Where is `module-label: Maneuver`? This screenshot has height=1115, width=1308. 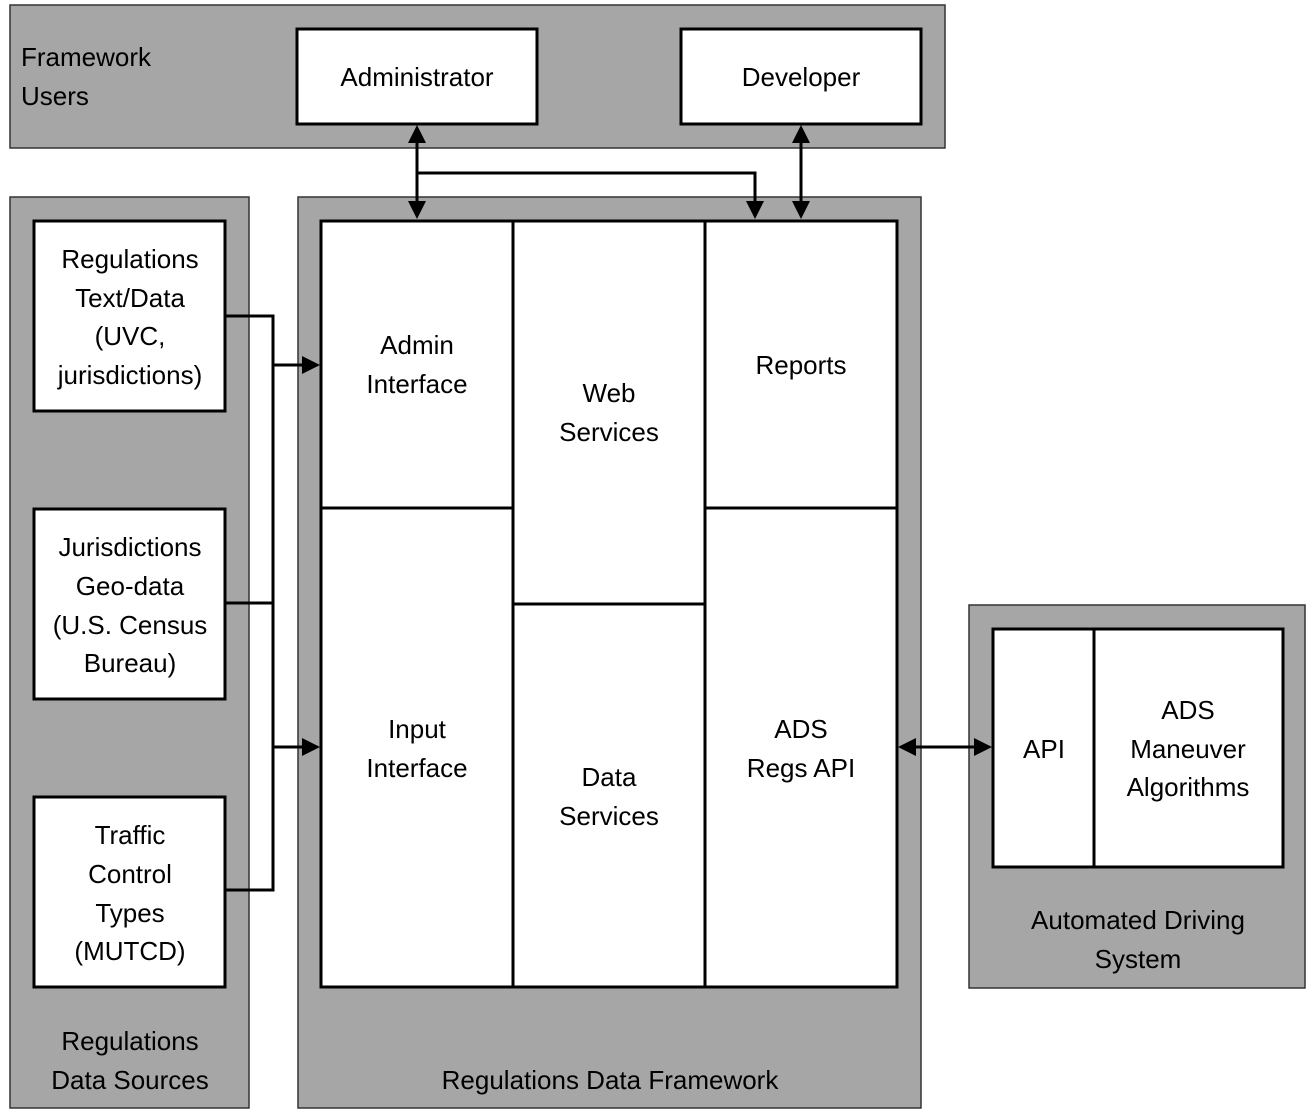 module-label: Maneuver is located at coordinates (1188, 749).